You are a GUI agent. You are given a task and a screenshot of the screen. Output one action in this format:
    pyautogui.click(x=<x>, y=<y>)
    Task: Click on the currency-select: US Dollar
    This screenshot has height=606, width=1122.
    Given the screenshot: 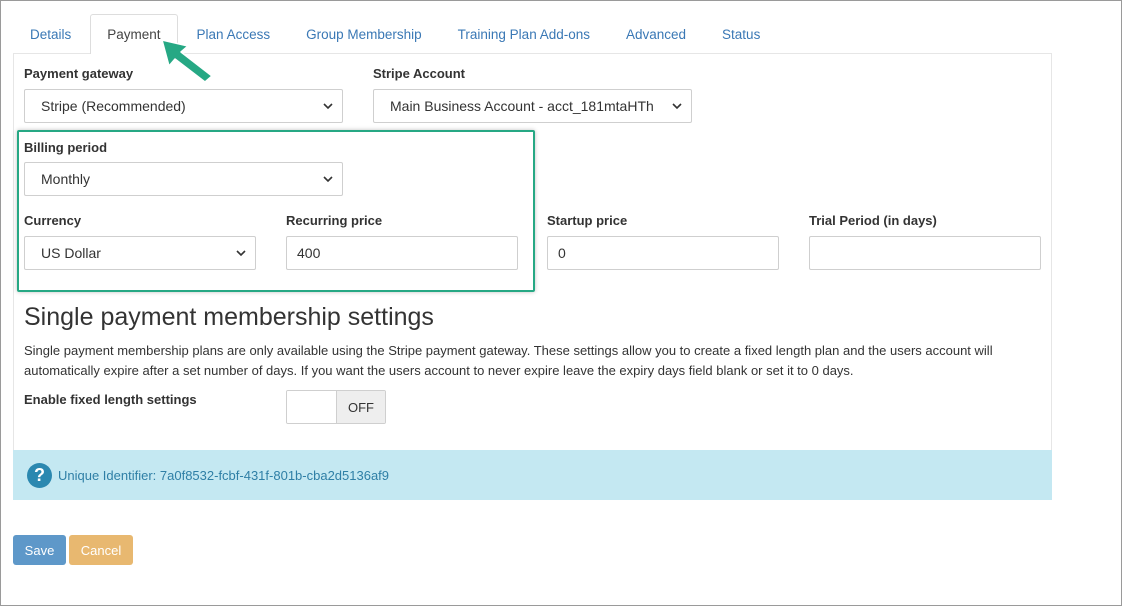 What is the action you would take?
    pyautogui.click(x=140, y=253)
    